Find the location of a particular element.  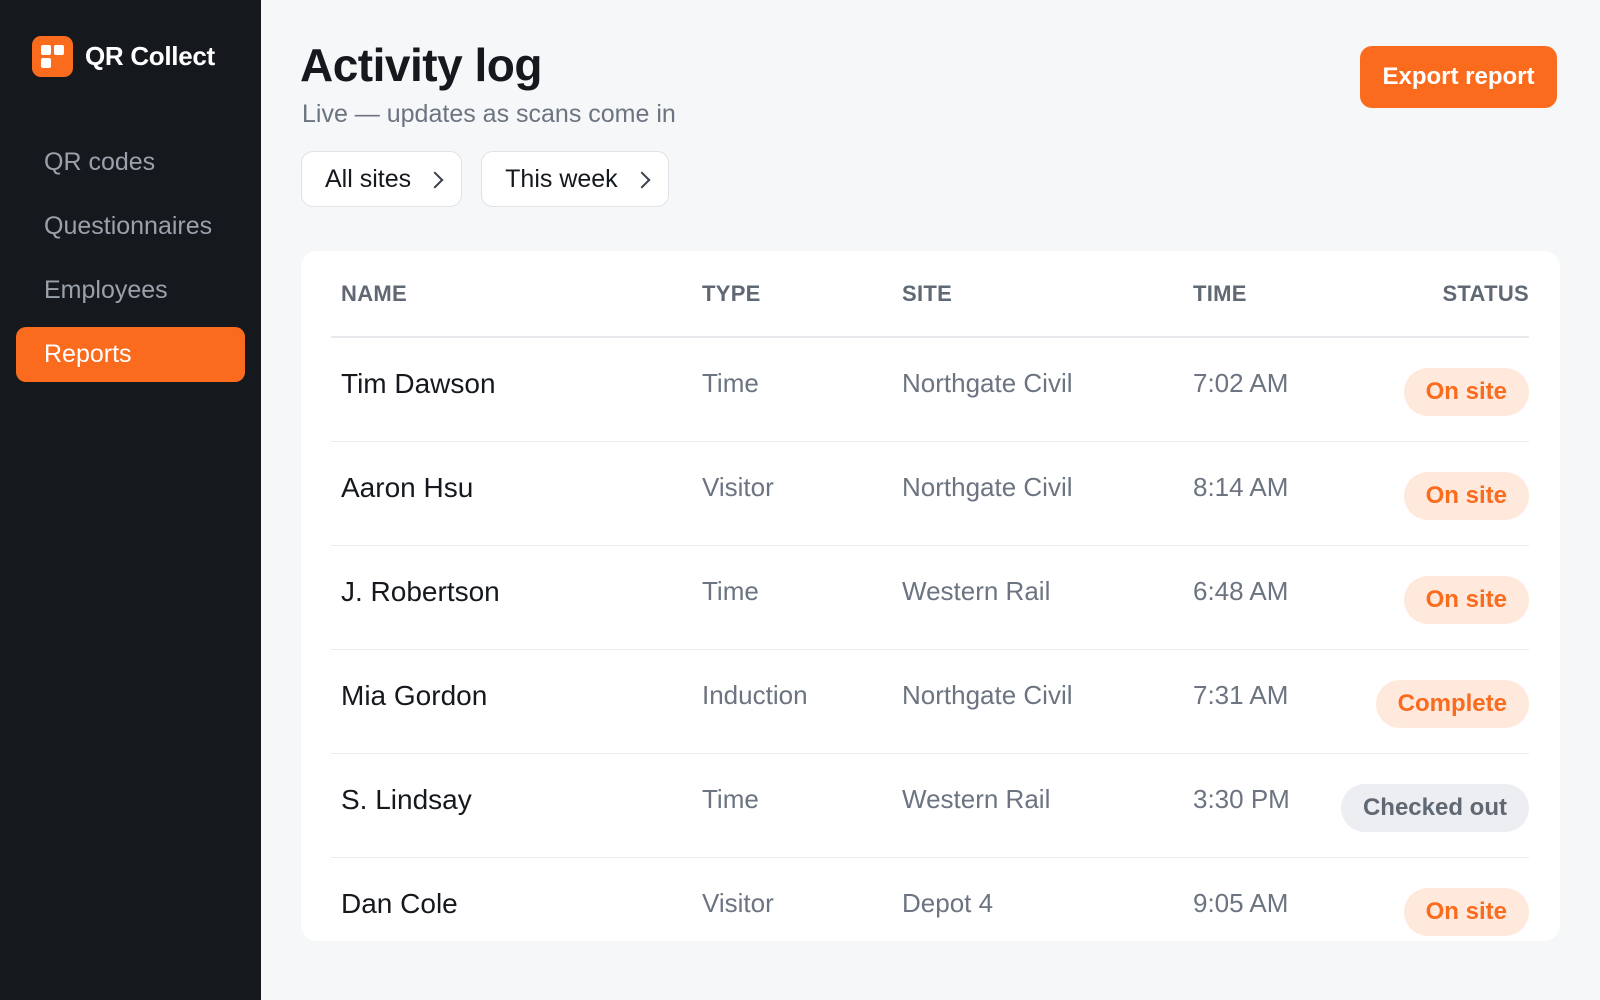

page-title: Activity log is located at coordinates (421, 65).